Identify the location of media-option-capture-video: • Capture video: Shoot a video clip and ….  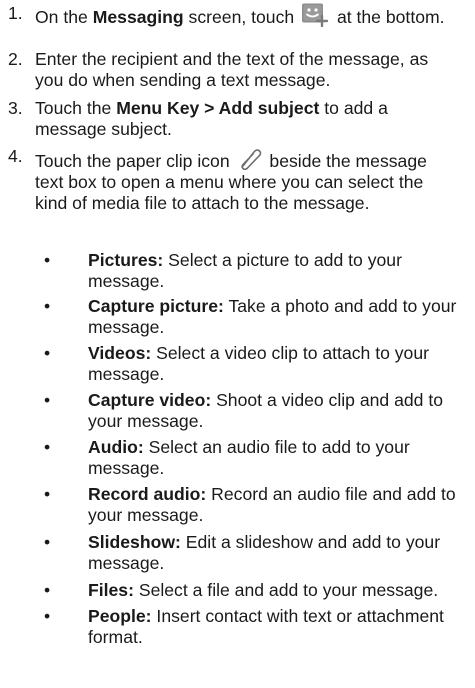
(254, 411).